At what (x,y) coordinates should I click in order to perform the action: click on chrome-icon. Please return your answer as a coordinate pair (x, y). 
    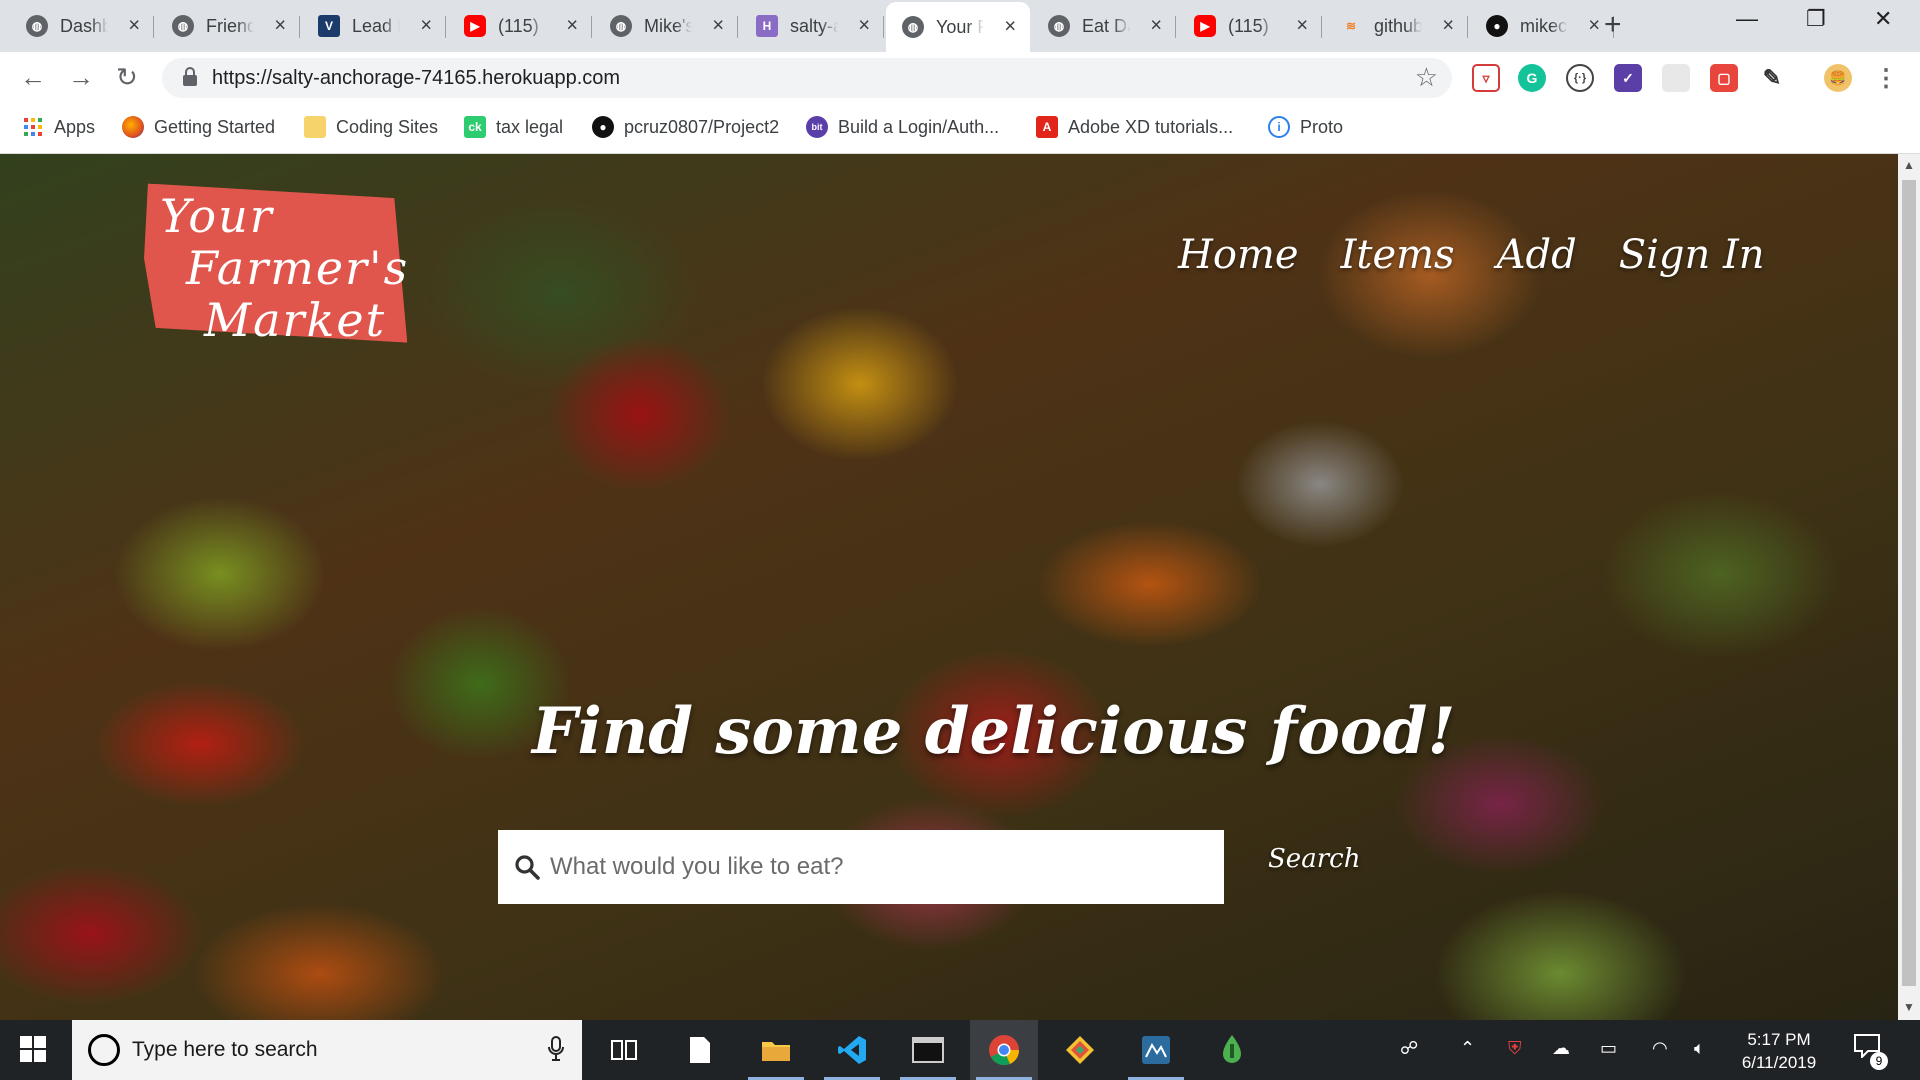
    Looking at the image, I should click on (1004, 1050).